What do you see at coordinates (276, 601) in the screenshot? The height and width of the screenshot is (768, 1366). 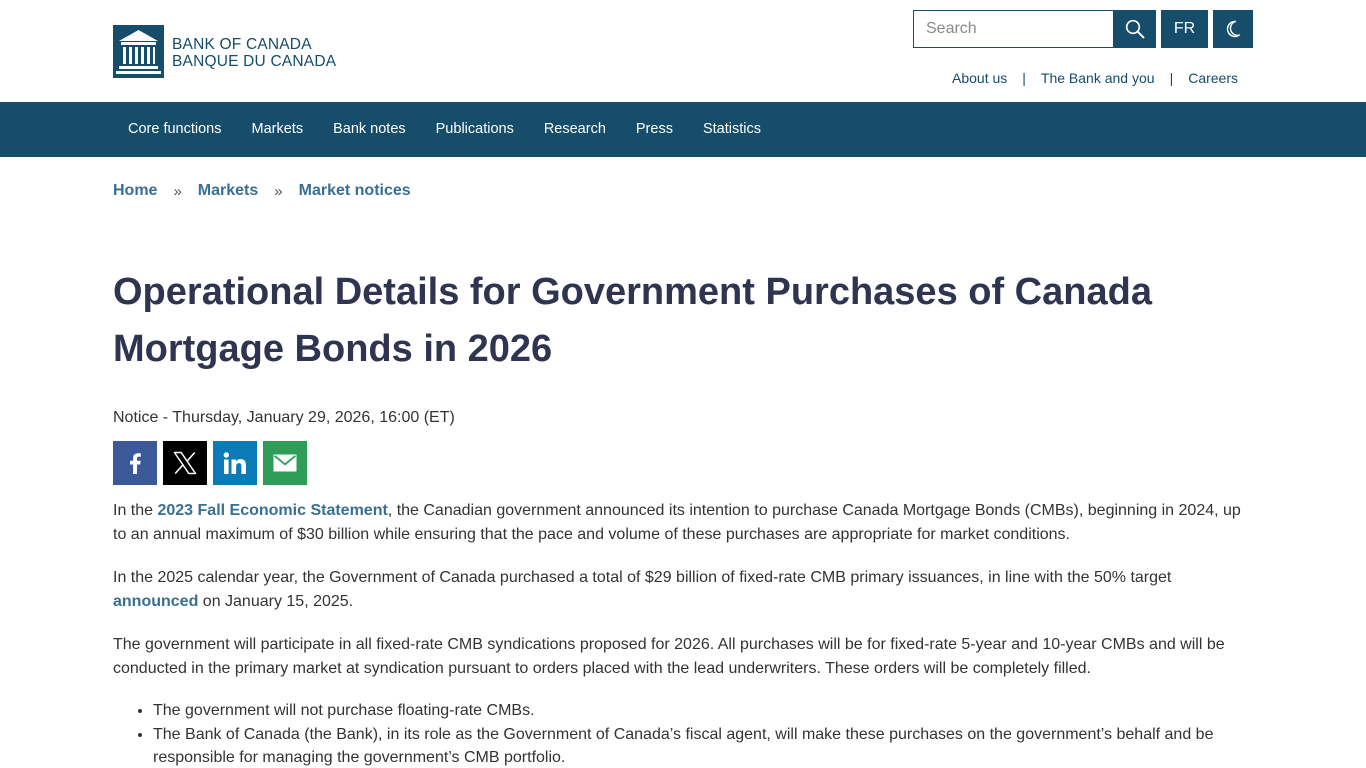 I see `paragraph-text: on January 15, 2025.` at bounding box center [276, 601].